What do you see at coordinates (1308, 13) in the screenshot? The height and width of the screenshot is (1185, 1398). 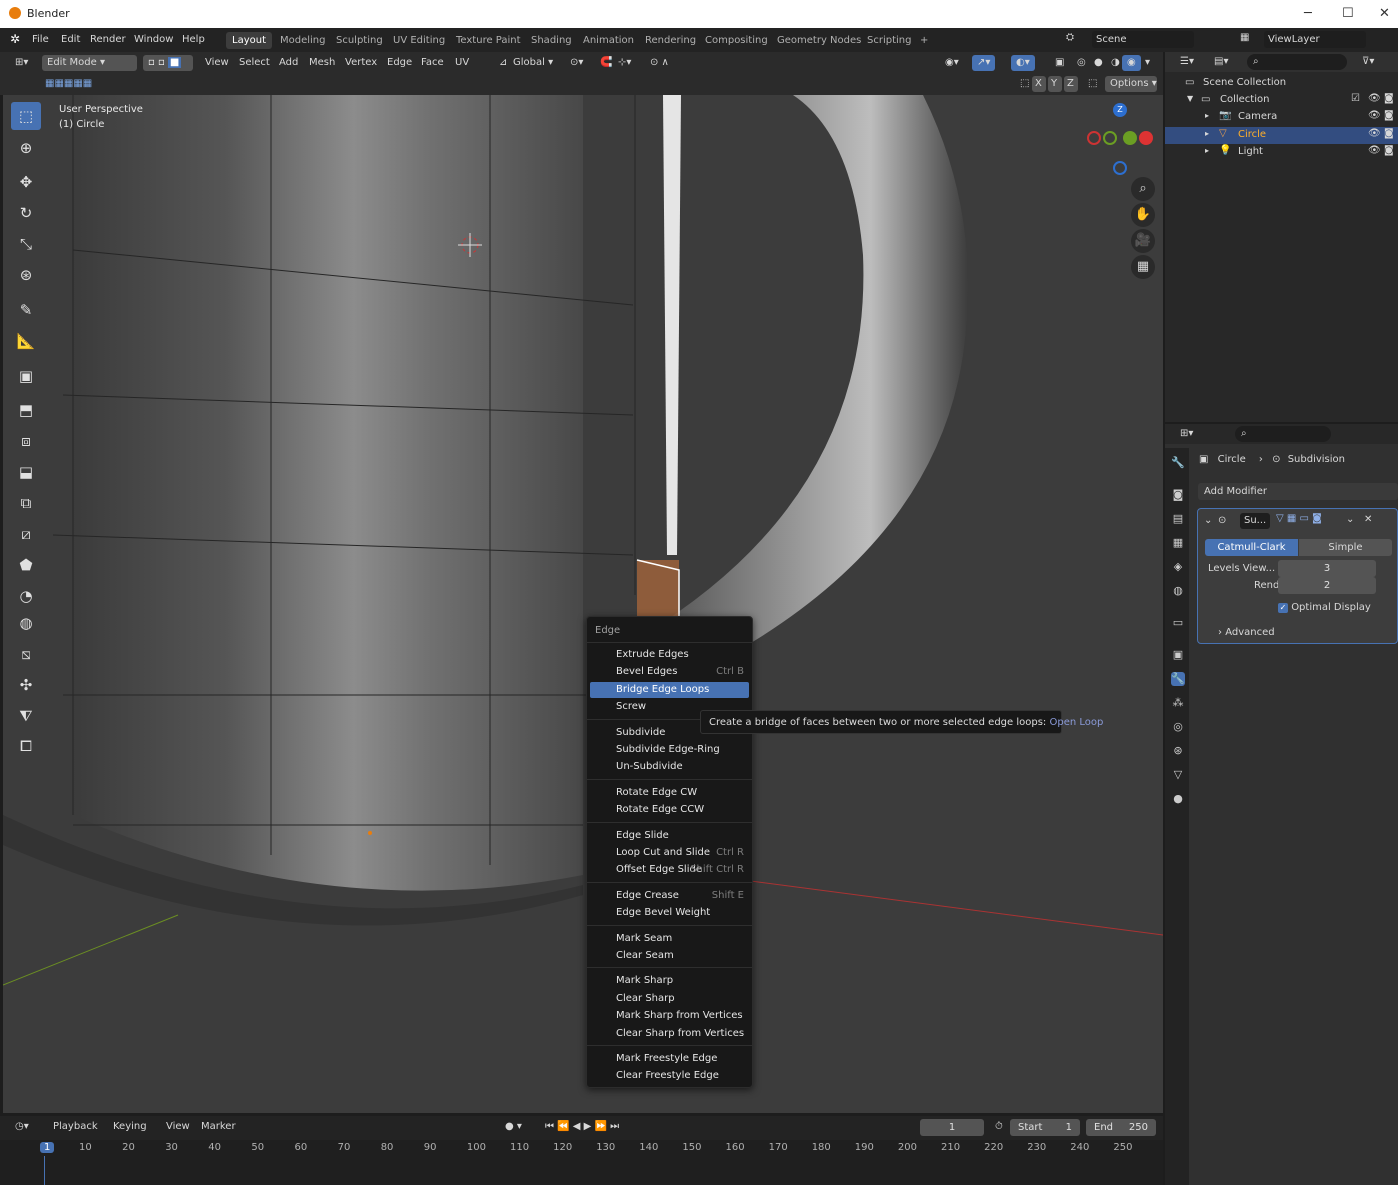 I see `minimize-icon: ─` at bounding box center [1308, 13].